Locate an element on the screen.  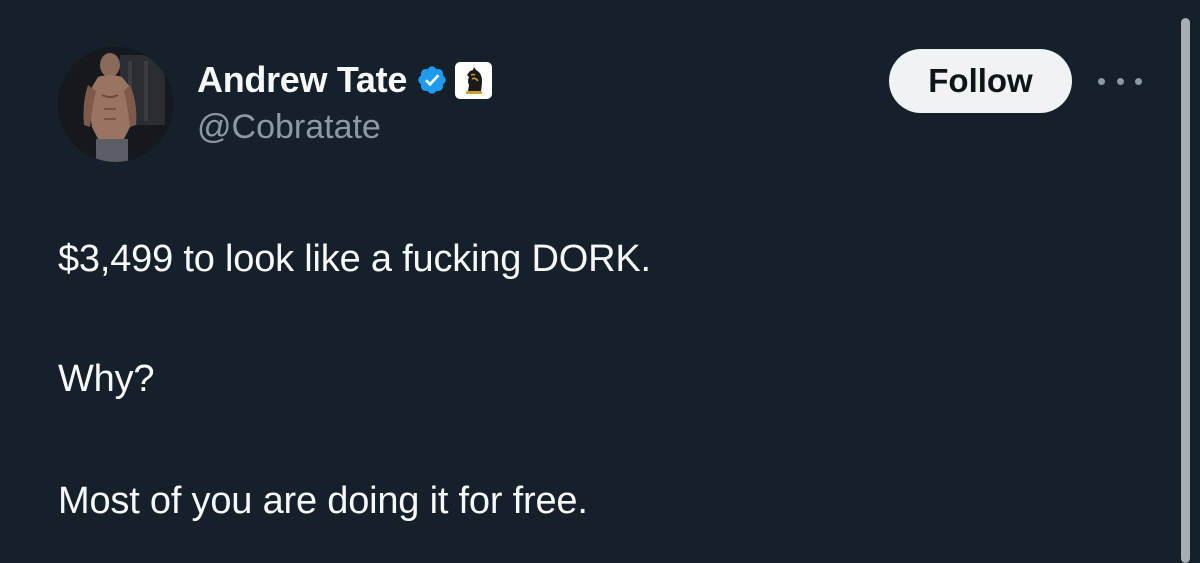
author-handle: @Cobratate is located at coordinates (289, 127).